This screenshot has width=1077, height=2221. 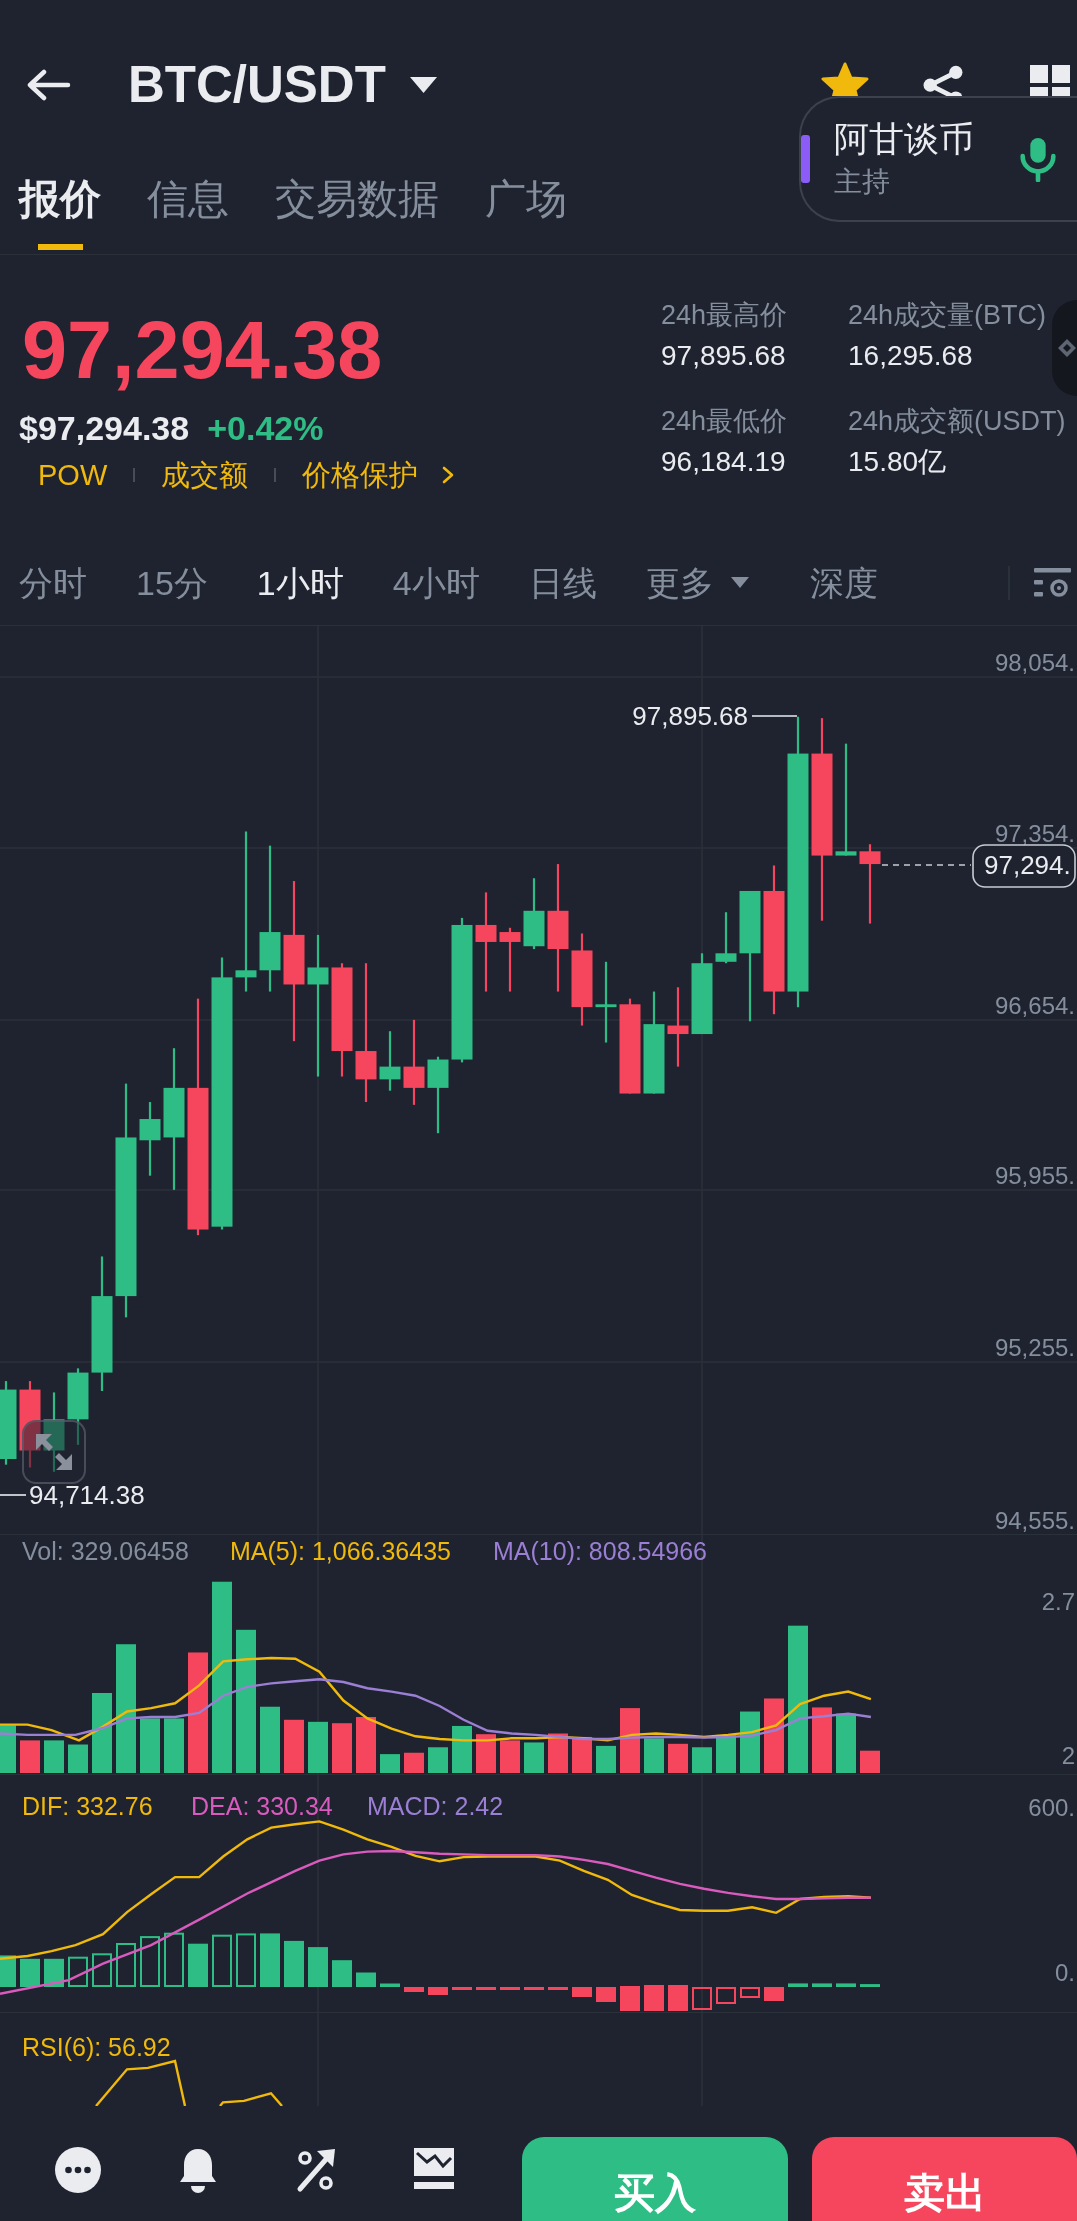 I want to click on legend-label: DEA: 330.34, so click(x=262, y=1806).